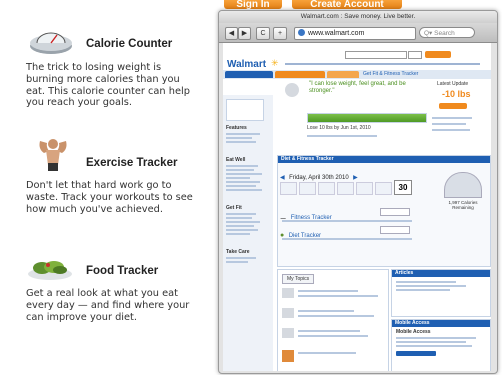 This screenshot has width=502, height=375. What do you see at coordinates (275, 63) in the screenshot?
I see `spark-icon: ✳` at bounding box center [275, 63].